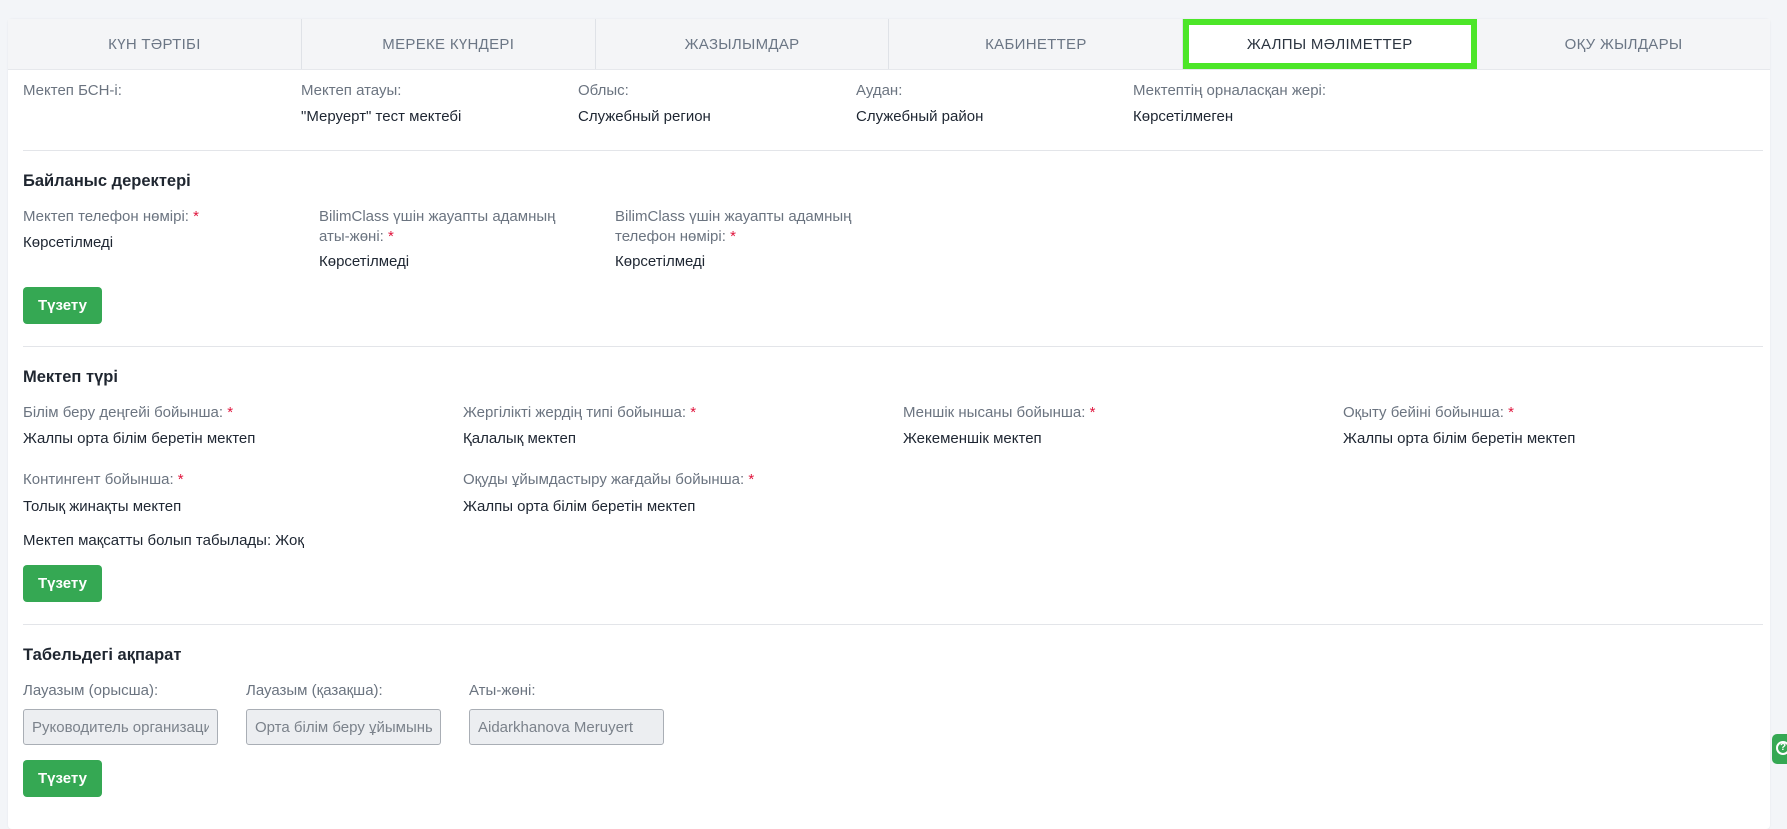  I want to click on tab-classrooms: КАБИНЕТТЕР, so click(1036, 44).